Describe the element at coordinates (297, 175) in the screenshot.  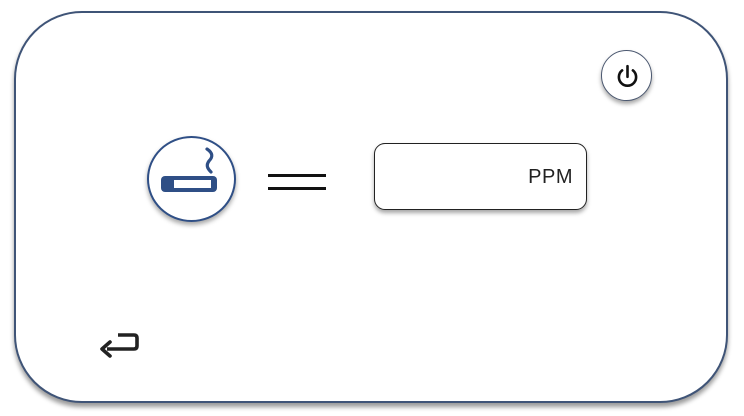
I see `equals-top-bar` at that location.